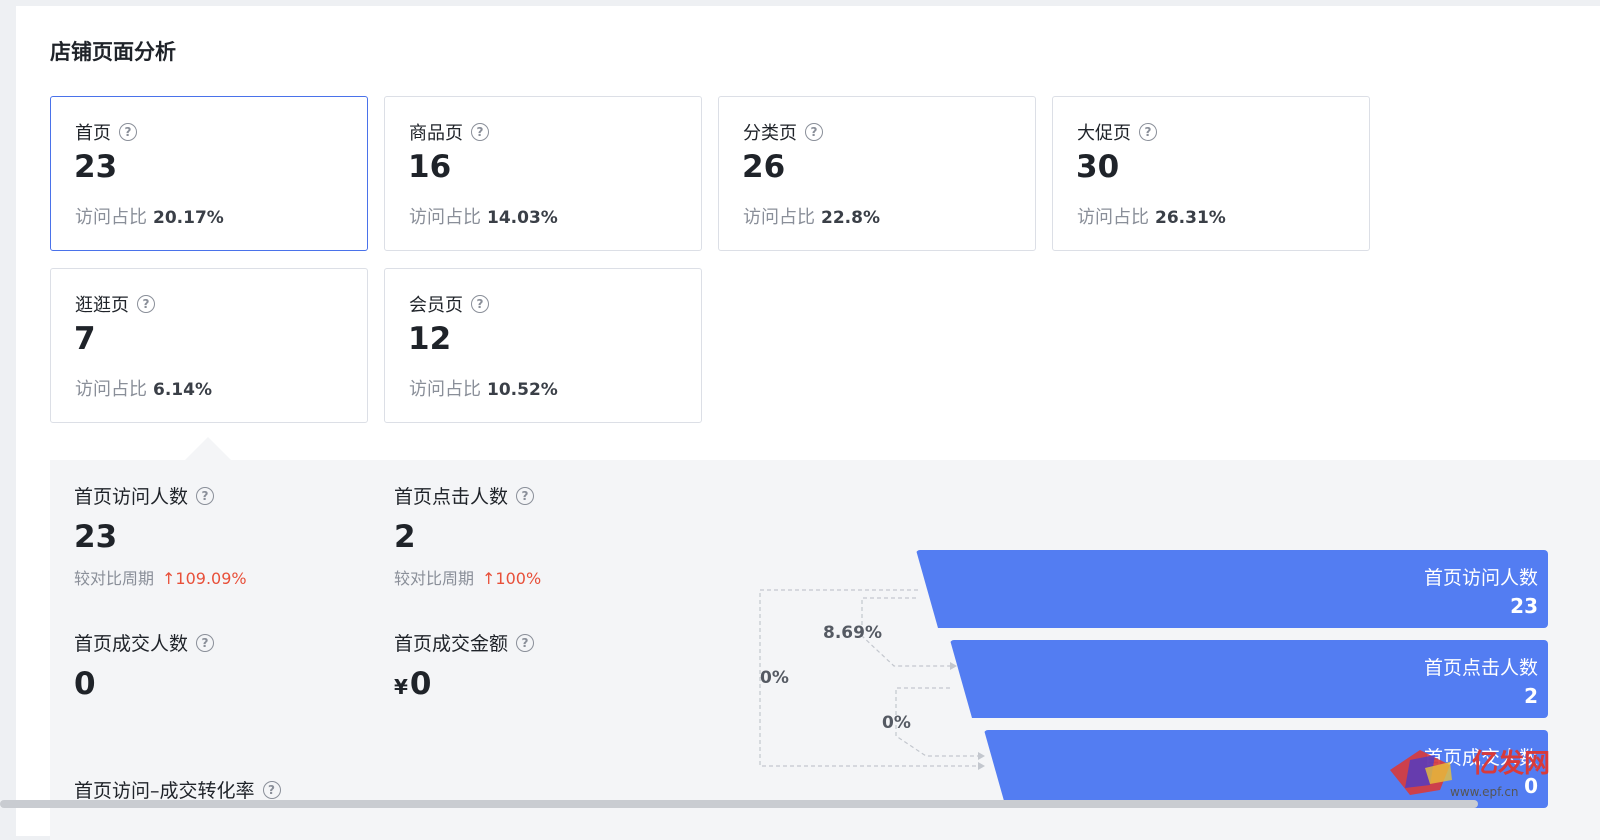 This screenshot has height=840, width=1600. Describe the element at coordinates (115, 304) in the screenshot. I see `card-label: 逛逛页?` at that location.